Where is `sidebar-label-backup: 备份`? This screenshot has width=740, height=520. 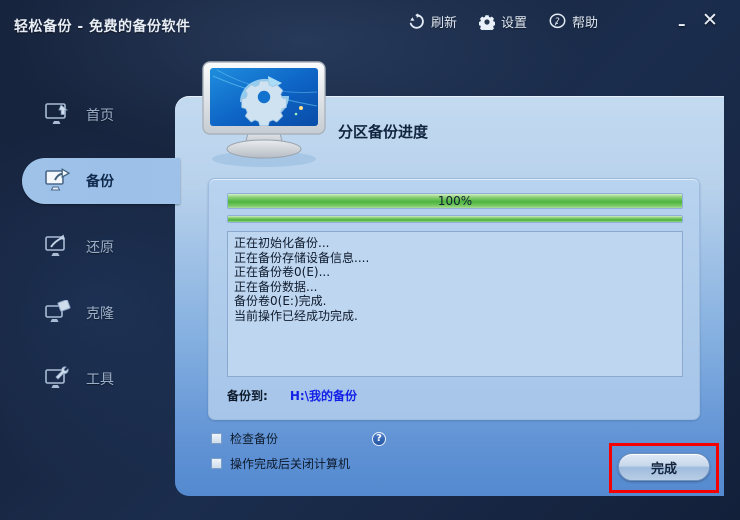
sidebar-label-backup: 备份 is located at coordinates (100, 182).